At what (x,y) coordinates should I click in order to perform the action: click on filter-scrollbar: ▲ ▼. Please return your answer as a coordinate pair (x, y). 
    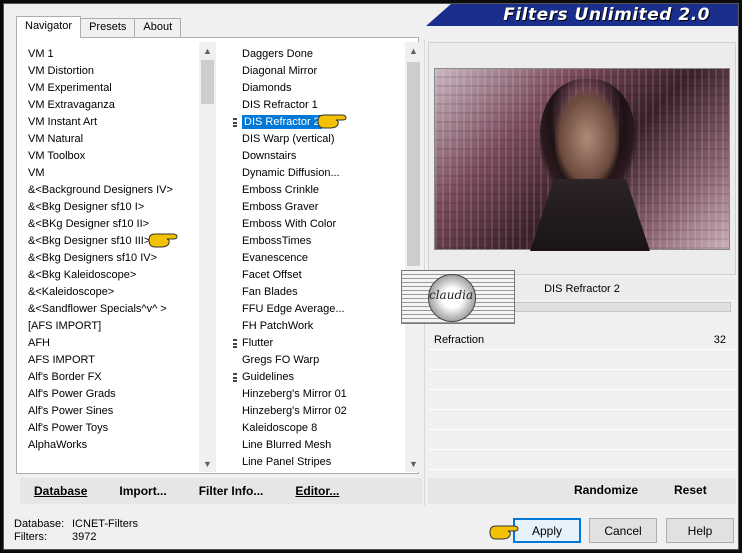
    Looking at the image, I should click on (413, 257).